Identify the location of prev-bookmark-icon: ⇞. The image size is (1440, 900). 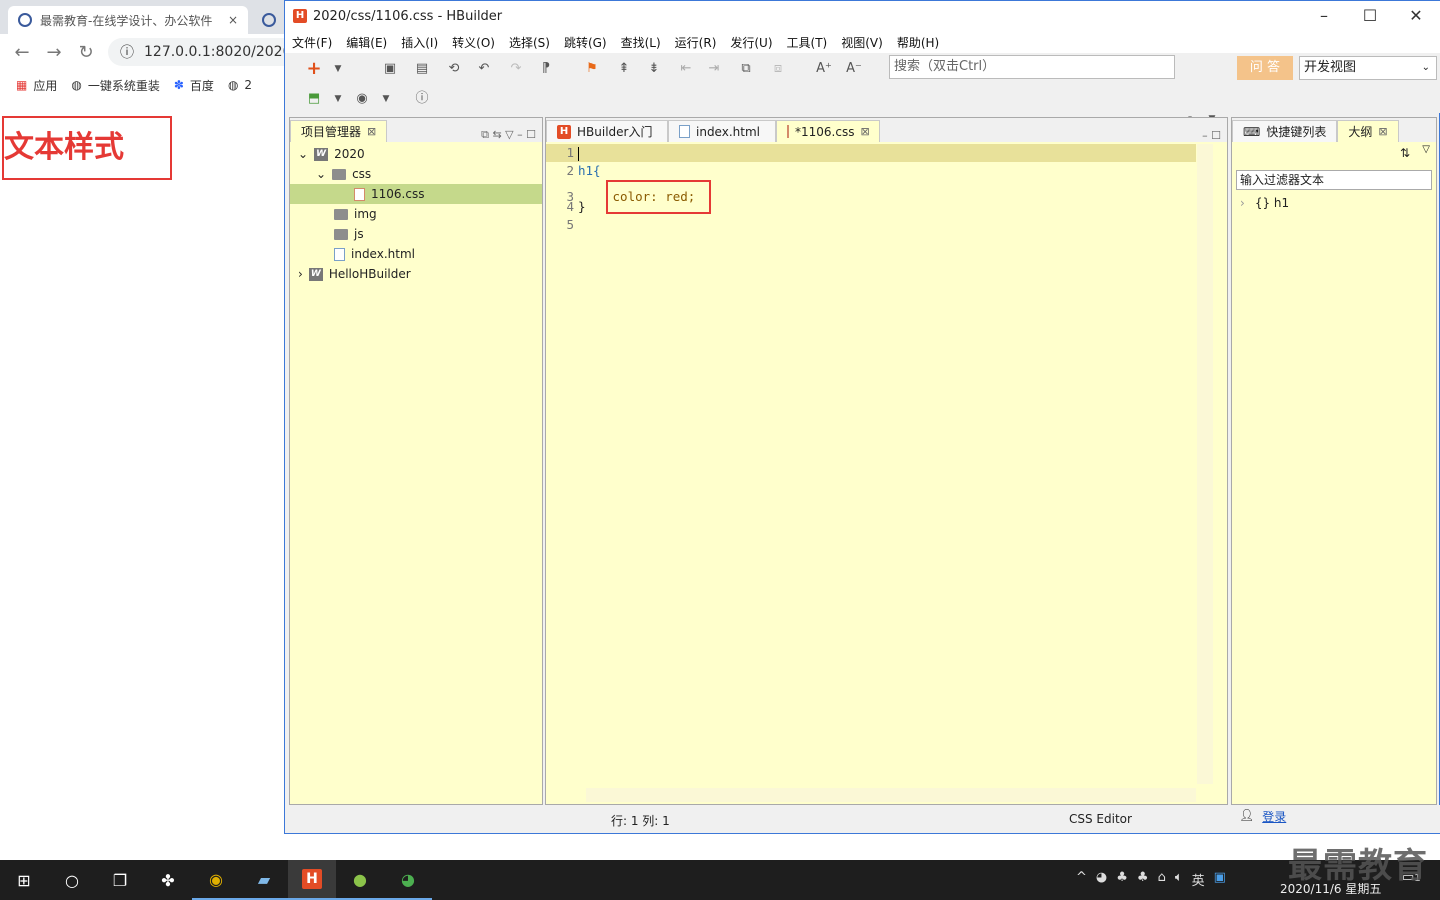
(624, 69).